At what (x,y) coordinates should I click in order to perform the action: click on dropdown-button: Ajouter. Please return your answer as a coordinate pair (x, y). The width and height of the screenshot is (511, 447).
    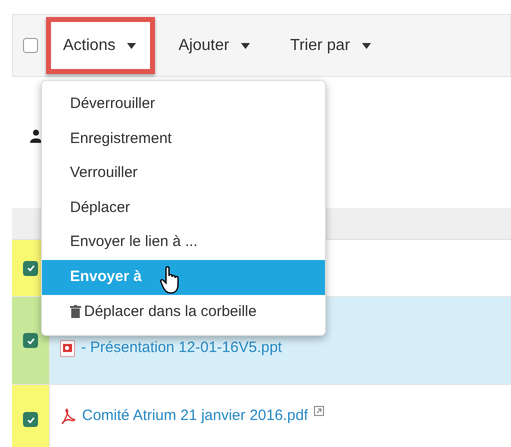
    Looking at the image, I should click on (214, 45).